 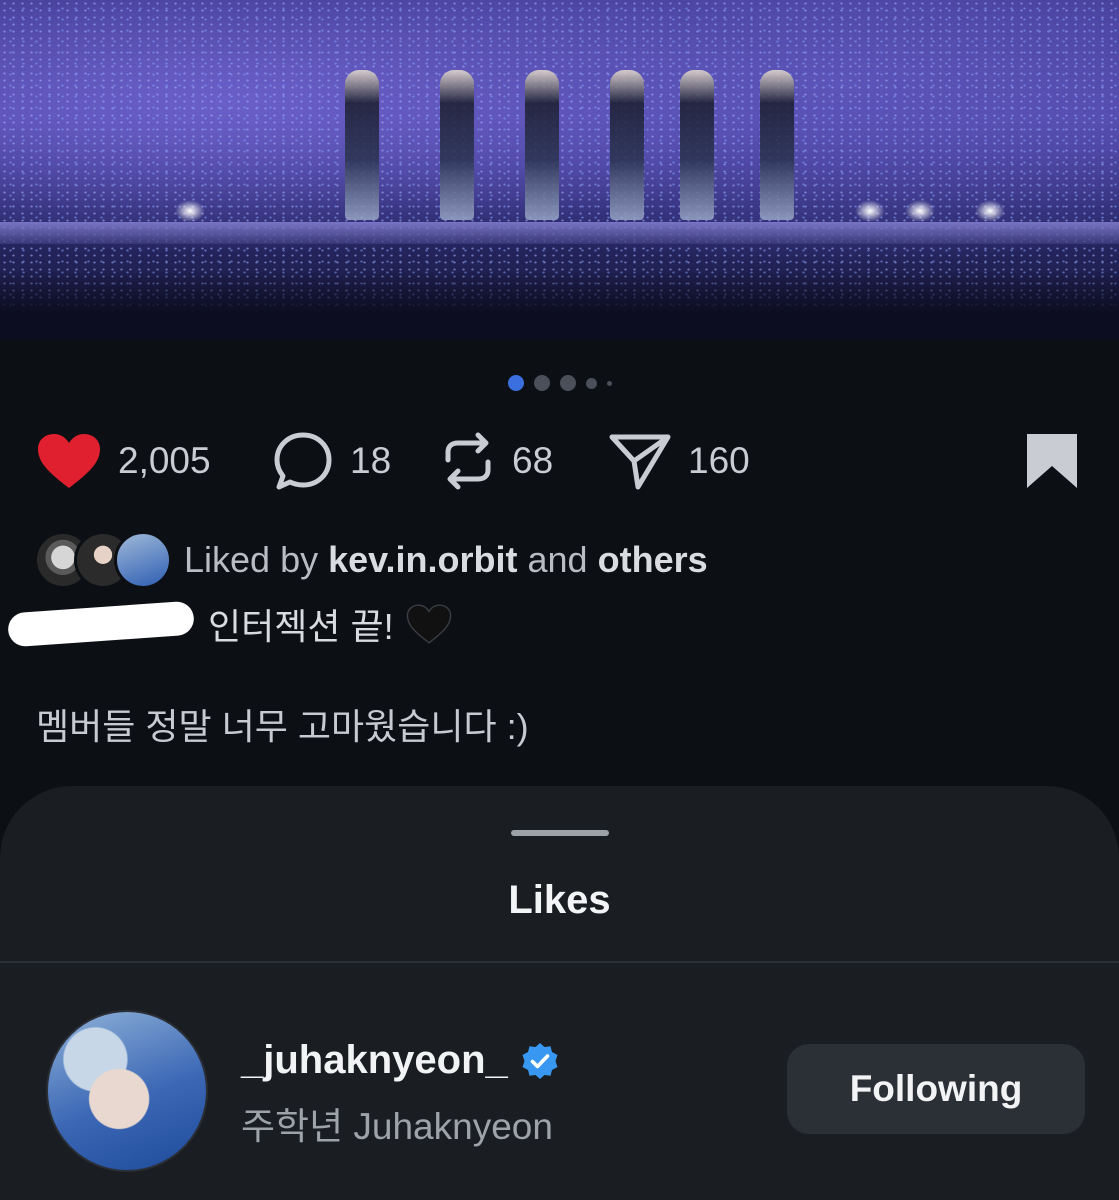 What do you see at coordinates (143, 560) in the screenshot?
I see `liker-avatar` at bounding box center [143, 560].